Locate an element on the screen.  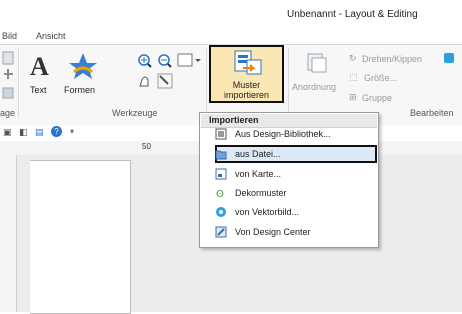
page-sheet is located at coordinates (80, 237).